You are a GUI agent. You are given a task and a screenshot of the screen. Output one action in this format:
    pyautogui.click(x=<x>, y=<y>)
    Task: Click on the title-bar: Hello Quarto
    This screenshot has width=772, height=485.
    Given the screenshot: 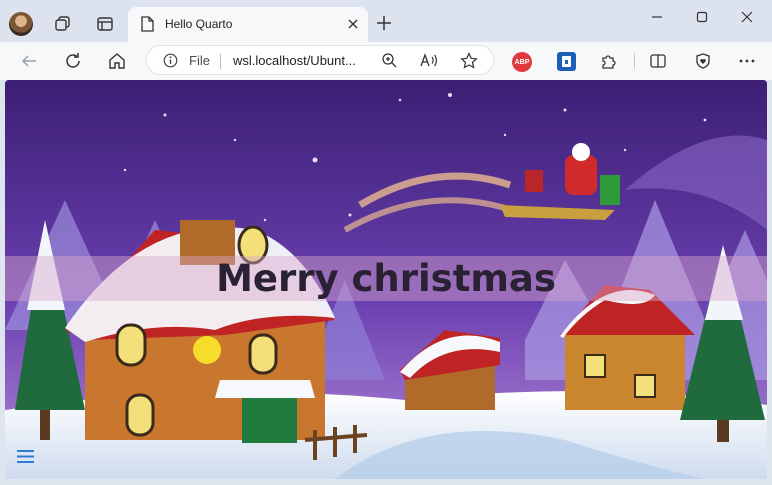 What is the action you would take?
    pyautogui.click(x=386, y=21)
    